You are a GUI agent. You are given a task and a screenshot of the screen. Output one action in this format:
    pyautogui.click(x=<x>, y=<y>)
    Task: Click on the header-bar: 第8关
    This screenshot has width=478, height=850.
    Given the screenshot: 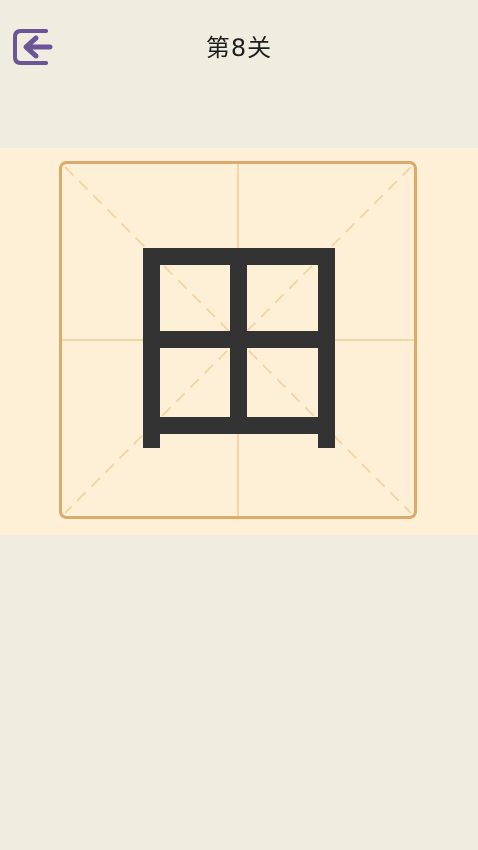 What is the action you would take?
    pyautogui.click(x=239, y=45)
    